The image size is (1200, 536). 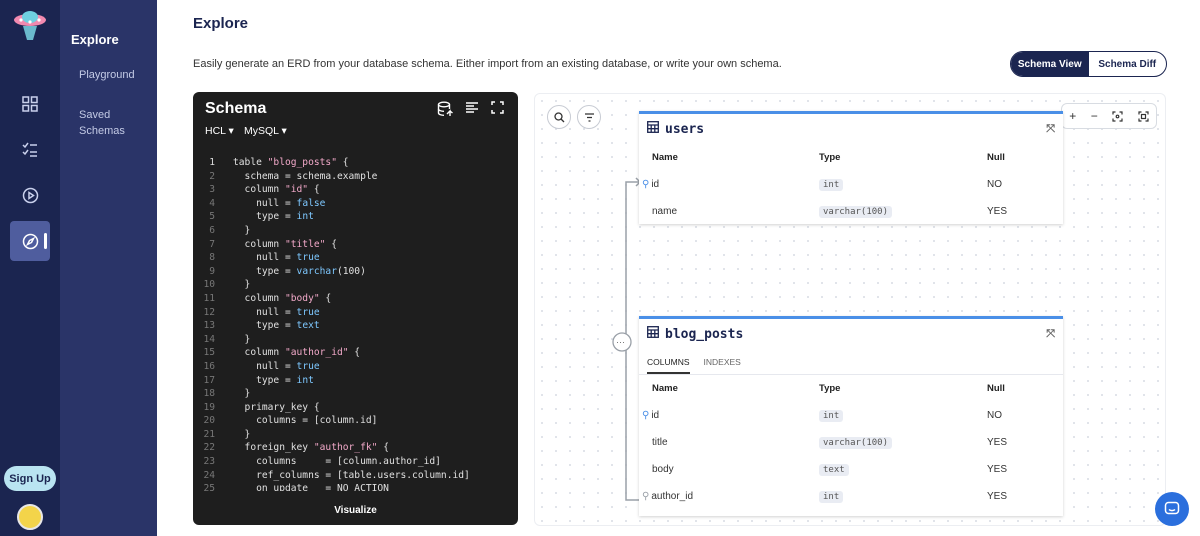 I want to click on play-icon, so click(x=30, y=195).